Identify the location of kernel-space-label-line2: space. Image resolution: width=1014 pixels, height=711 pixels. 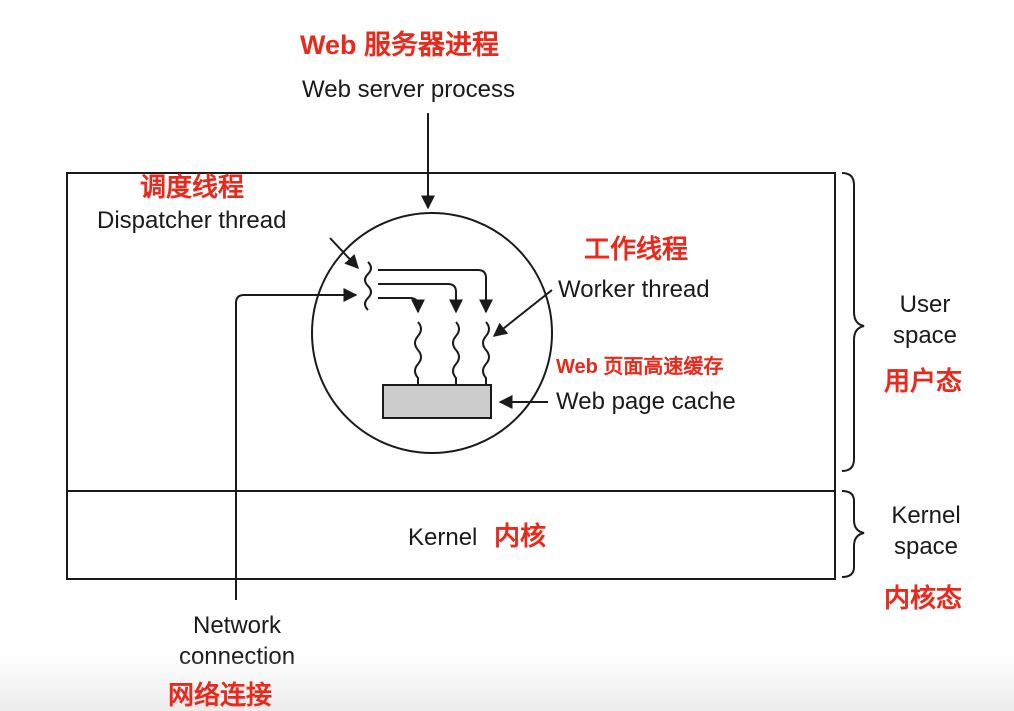
(926, 546).